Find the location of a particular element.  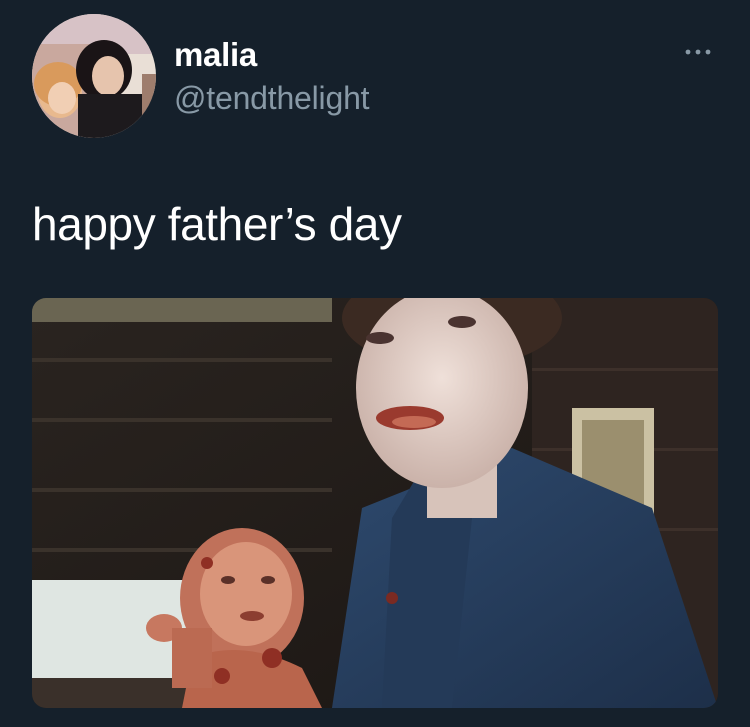

tweet-text: happy father’s day is located at coordinates (217, 224).